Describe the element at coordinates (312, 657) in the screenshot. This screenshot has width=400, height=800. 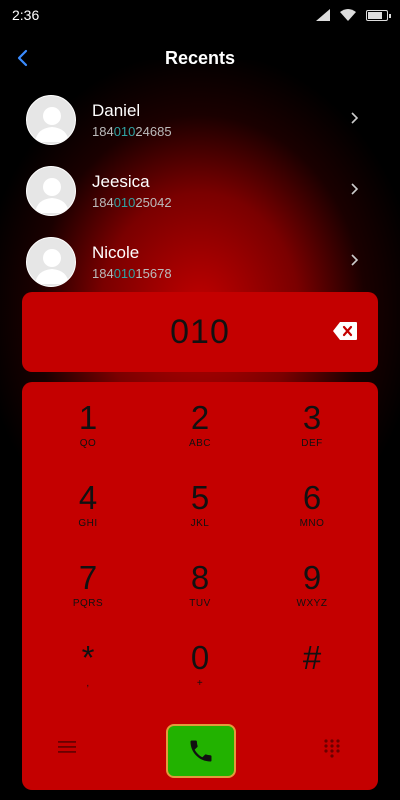
I see `key-digit: #` at that location.